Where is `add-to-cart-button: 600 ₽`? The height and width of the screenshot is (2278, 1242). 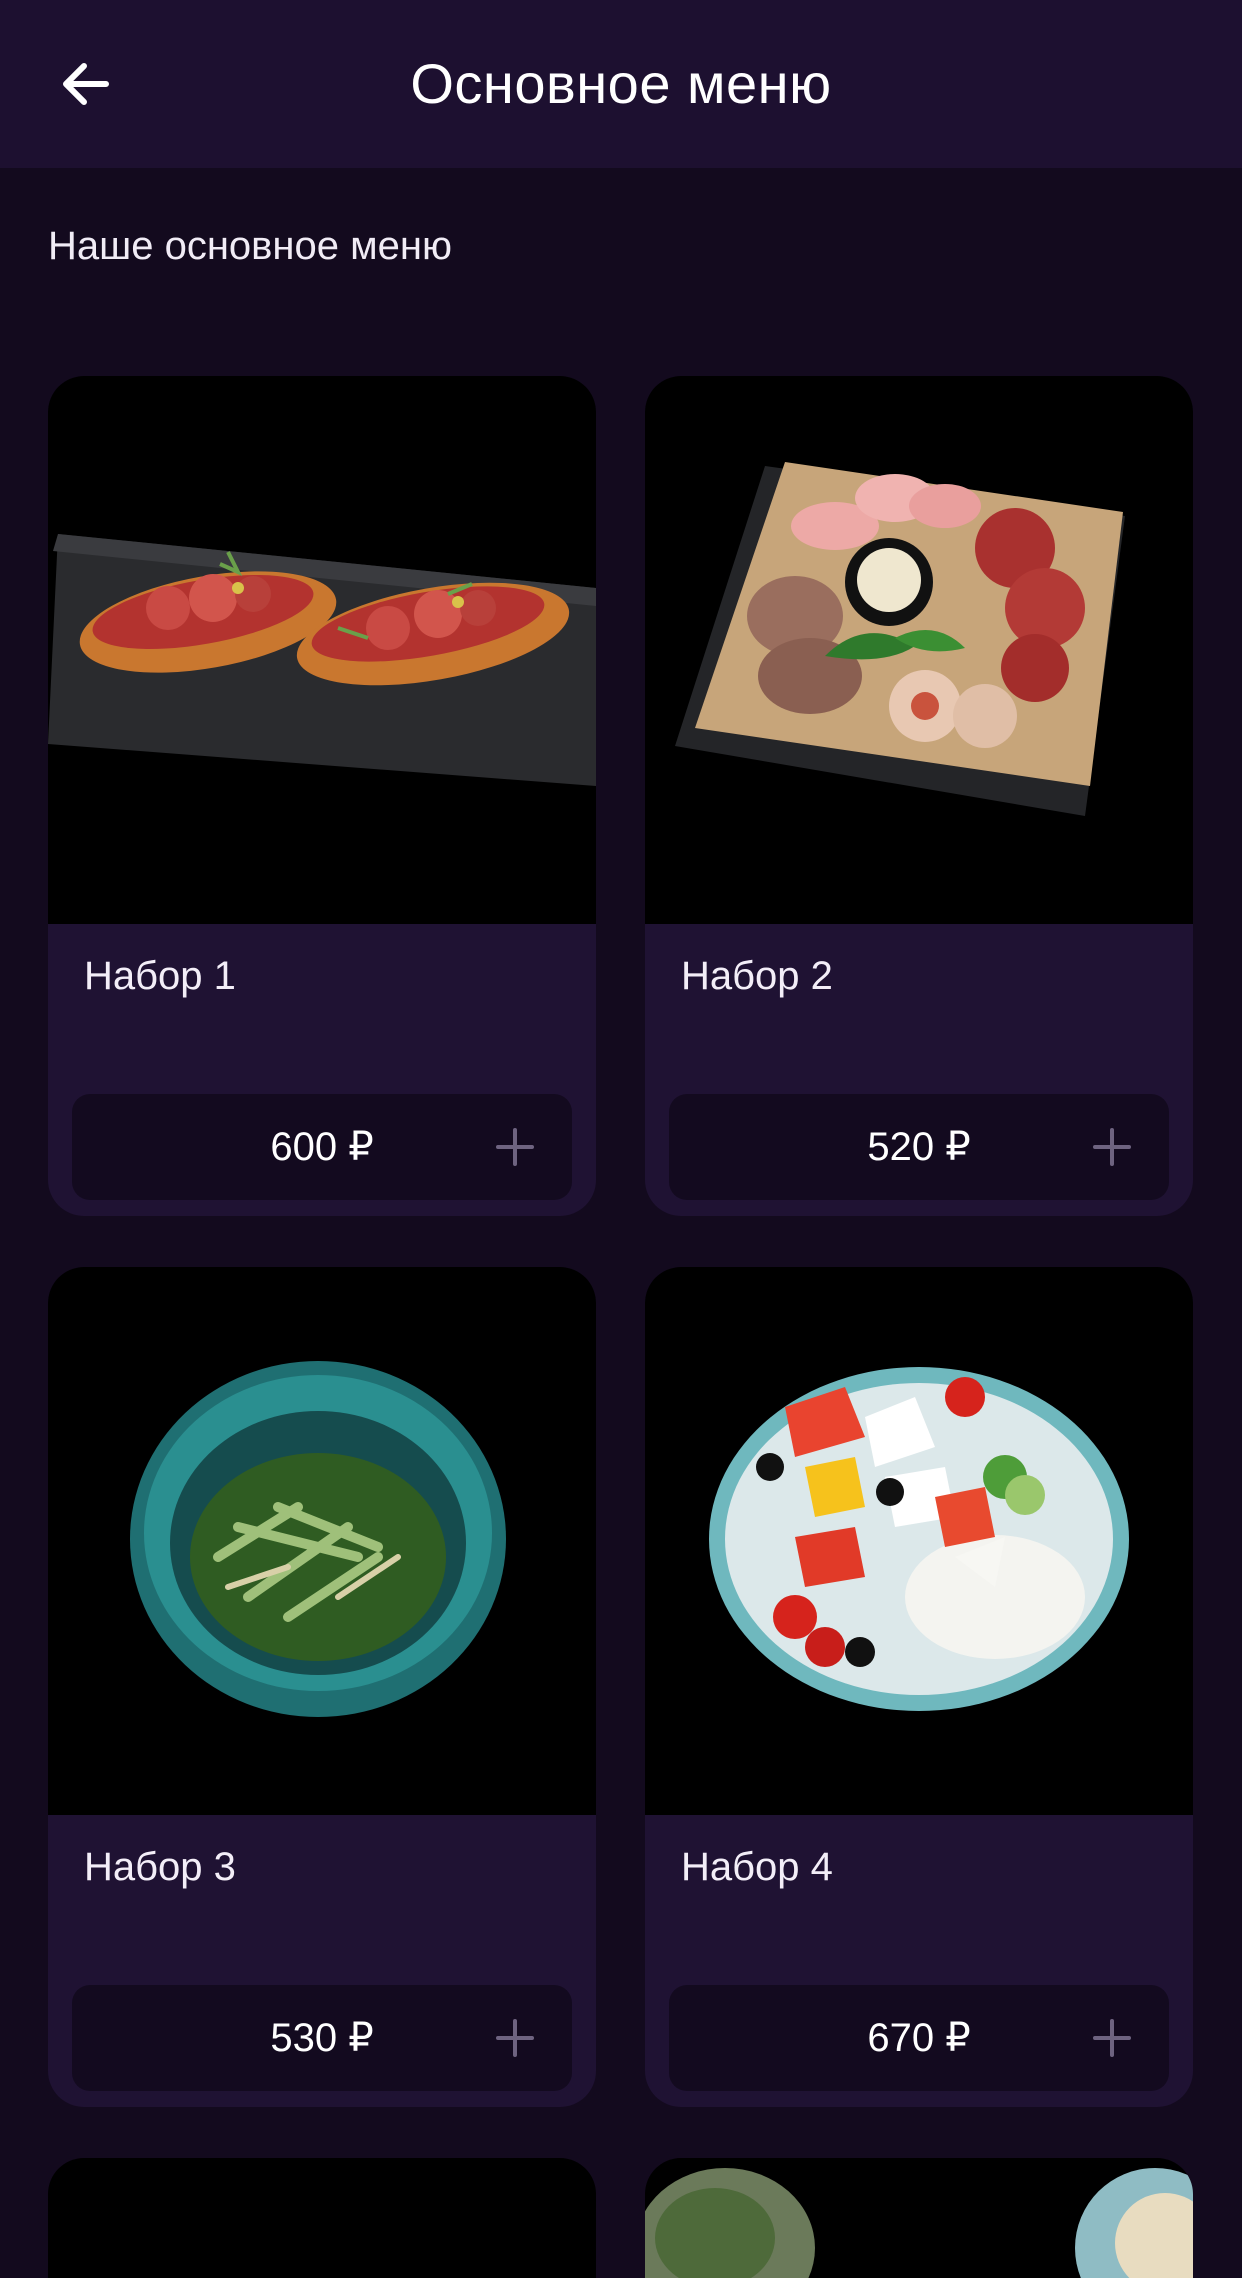 add-to-cart-button: 600 ₽ is located at coordinates (322, 1147).